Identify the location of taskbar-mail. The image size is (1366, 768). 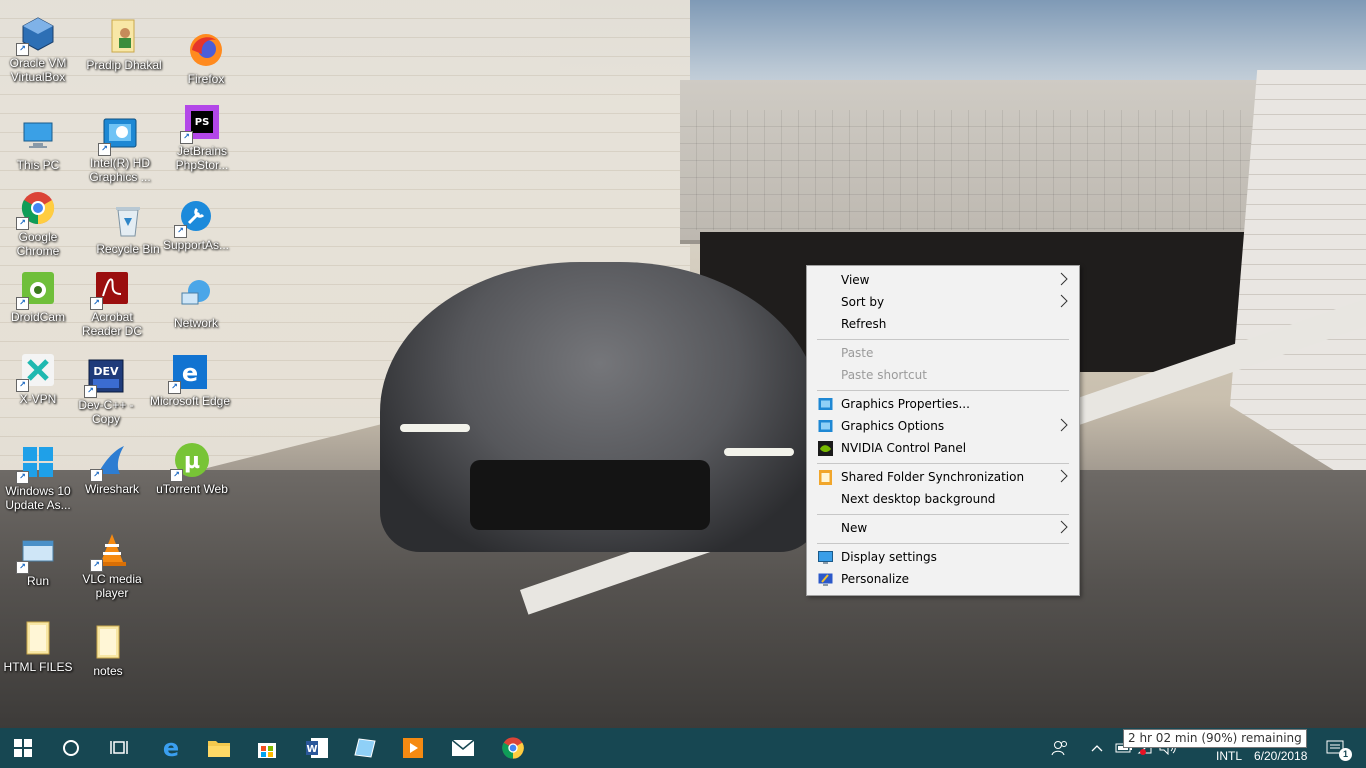
(463, 748).